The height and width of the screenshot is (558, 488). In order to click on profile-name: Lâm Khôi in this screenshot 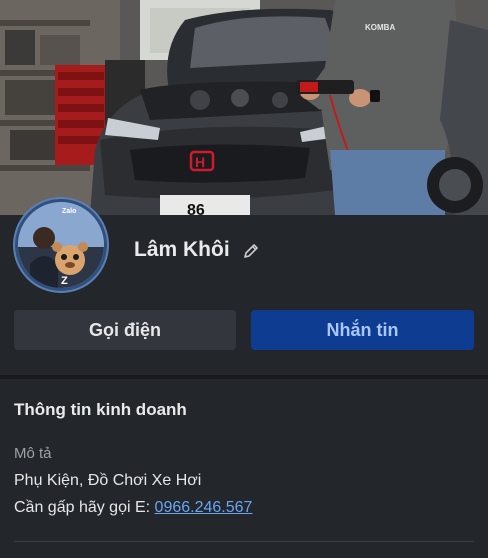, I will do `click(182, 249)`.